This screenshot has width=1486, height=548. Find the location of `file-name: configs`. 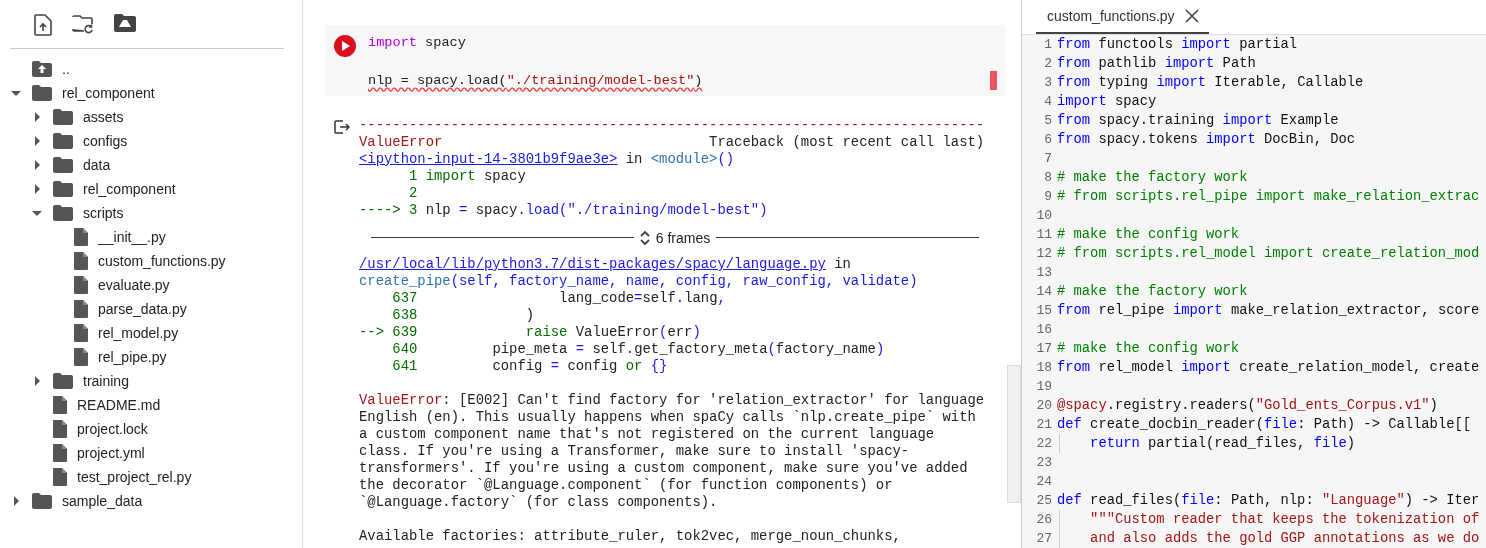

file-name: configs is located at coordinates (105, 141).